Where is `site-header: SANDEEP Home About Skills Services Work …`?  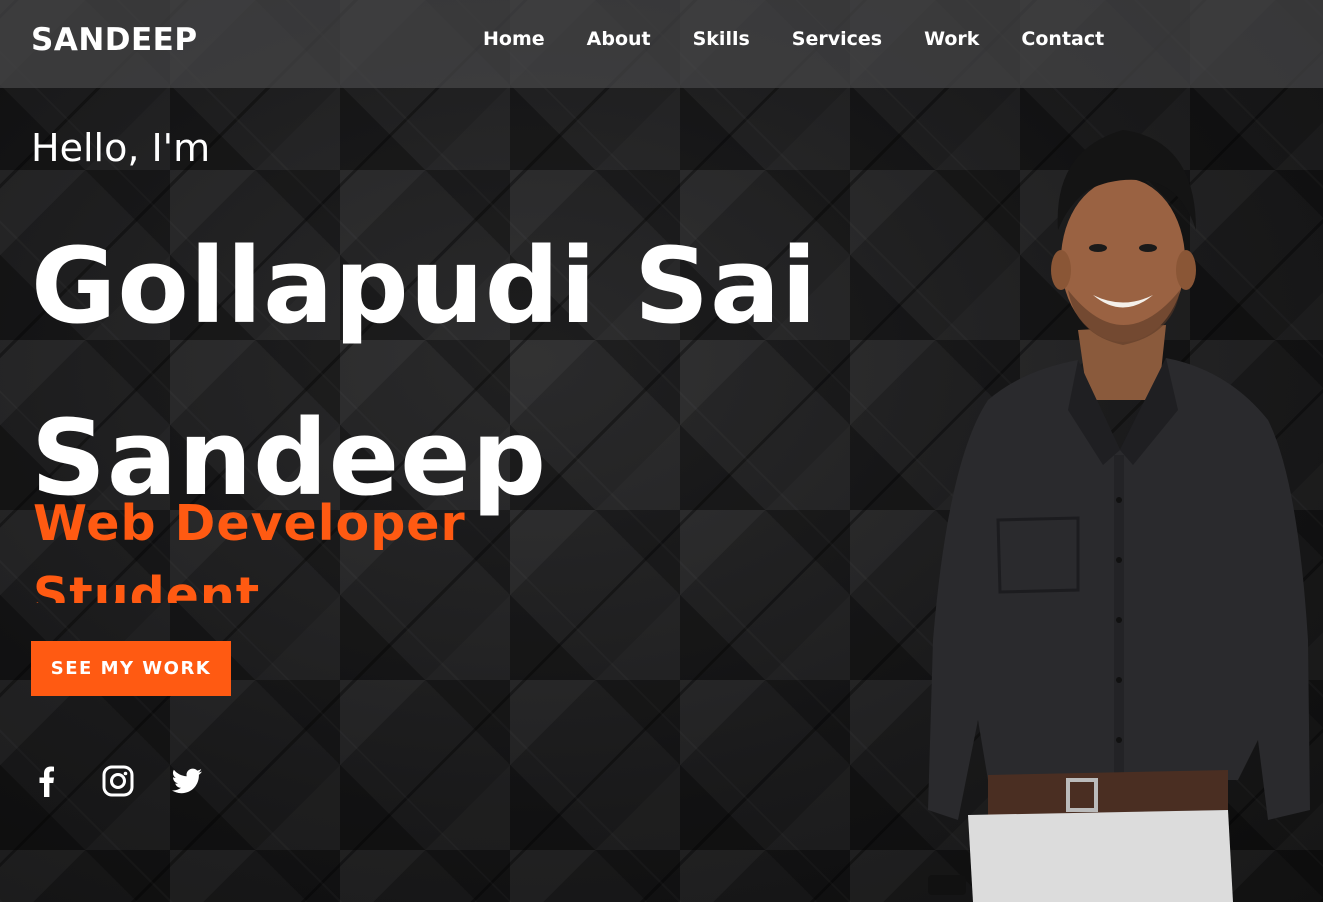
site-header: SANDEEP Home About Skills Services Work … is located at coordinates (661, 44).